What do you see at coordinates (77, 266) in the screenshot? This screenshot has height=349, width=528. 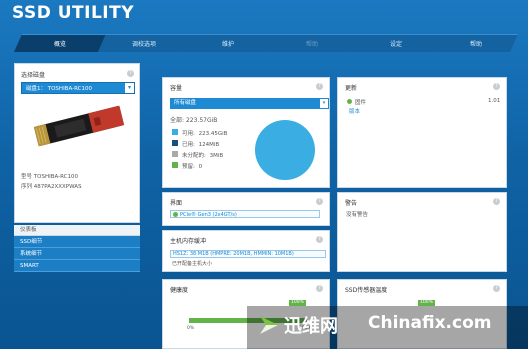 I see `nav-item-smart: SMART` at bounding box center [77, 266].